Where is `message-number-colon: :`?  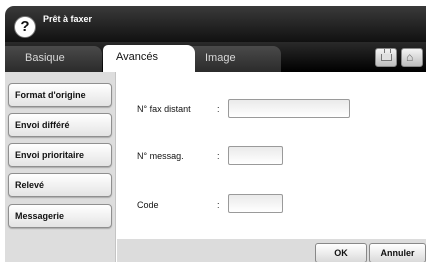 message-number-colon: : is located at coordinates (218, 156).